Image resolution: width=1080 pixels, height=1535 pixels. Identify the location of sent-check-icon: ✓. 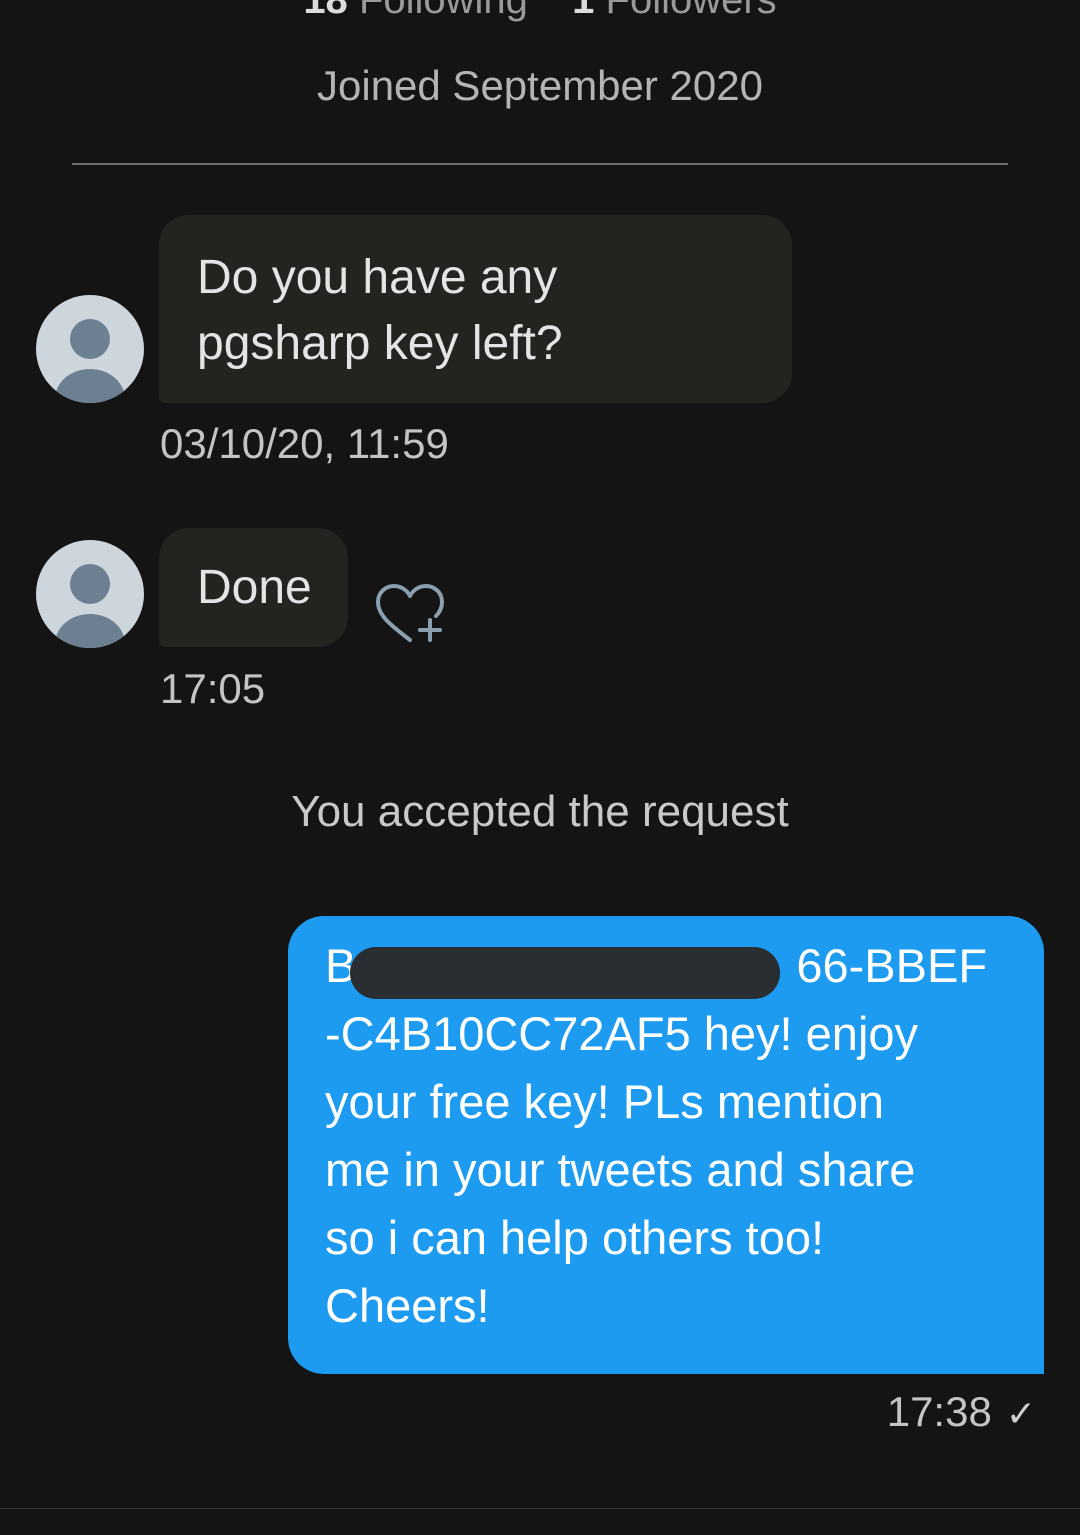
(1020, 1413).